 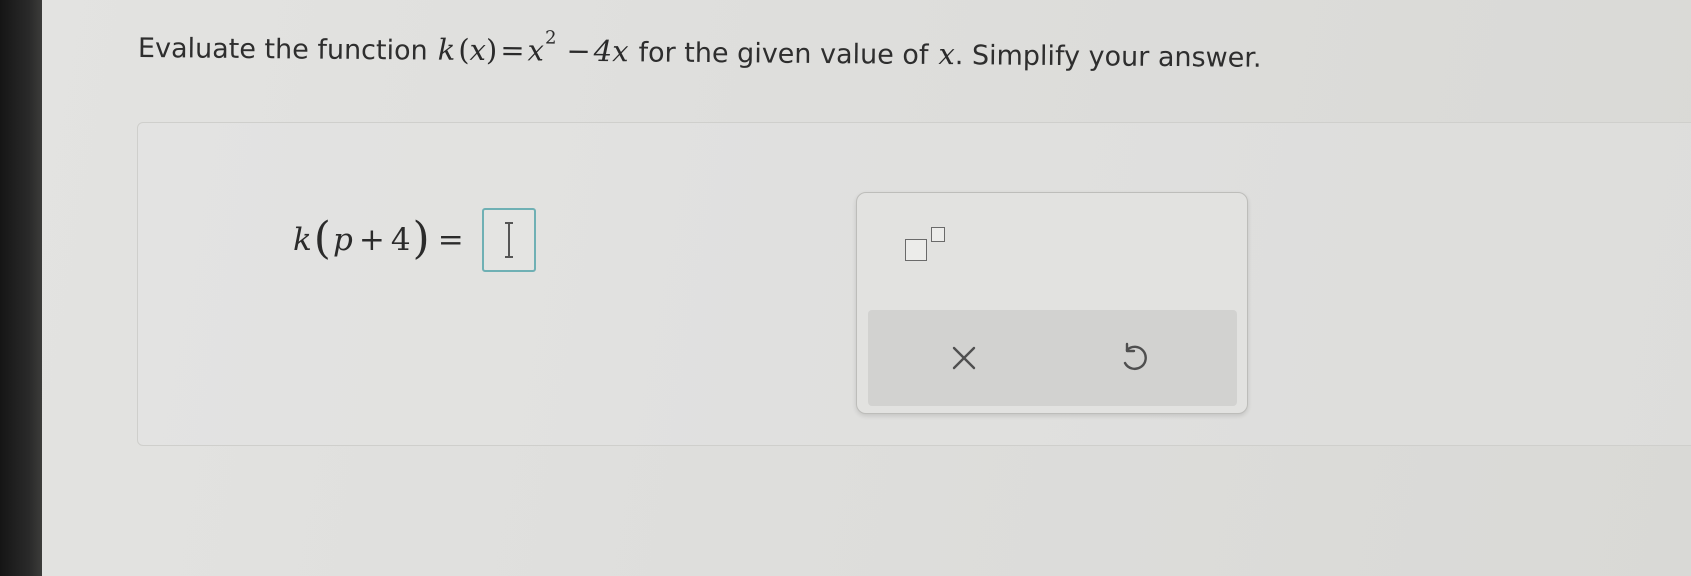 I want to click on close-icon, so click(x=964, y=358).